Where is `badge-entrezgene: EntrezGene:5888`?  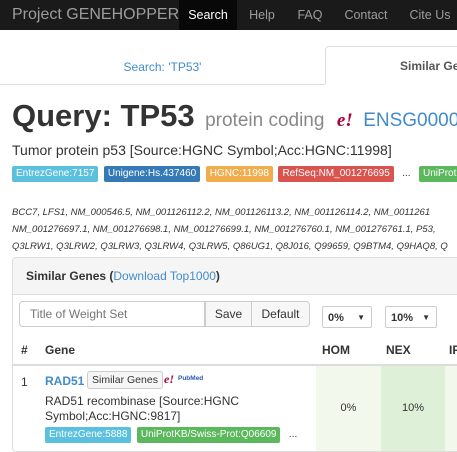 badge-entrezgene: EntrezGene:5888 is located at coordinates (88, 435).